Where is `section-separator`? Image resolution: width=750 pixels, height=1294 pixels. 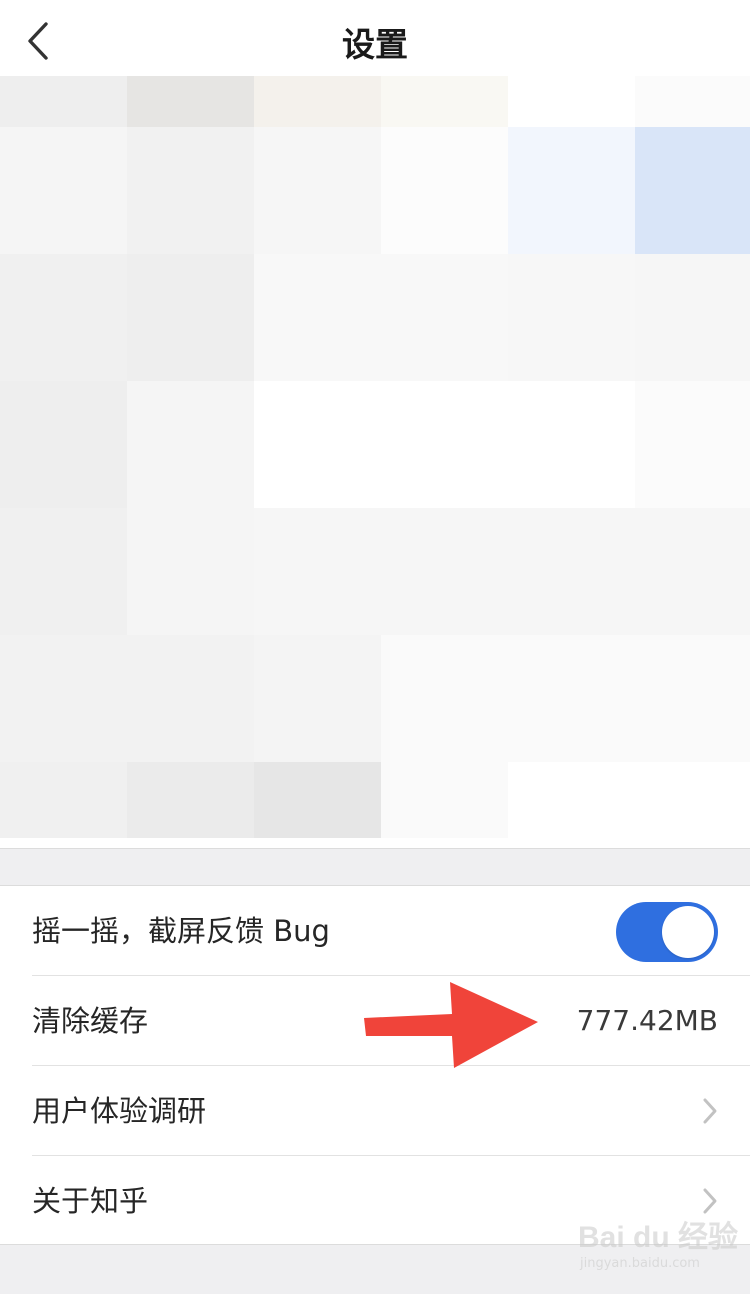
section-separator is located at coordinates (375, 867).